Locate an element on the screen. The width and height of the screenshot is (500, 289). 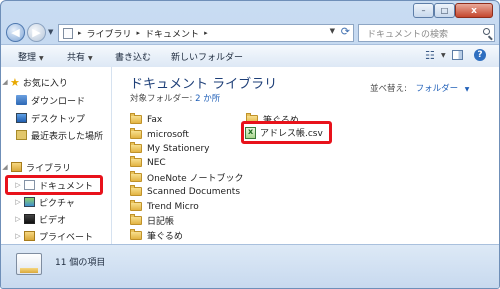
folder-item: 筆ぐるめ is located at coordinates (156, 235).